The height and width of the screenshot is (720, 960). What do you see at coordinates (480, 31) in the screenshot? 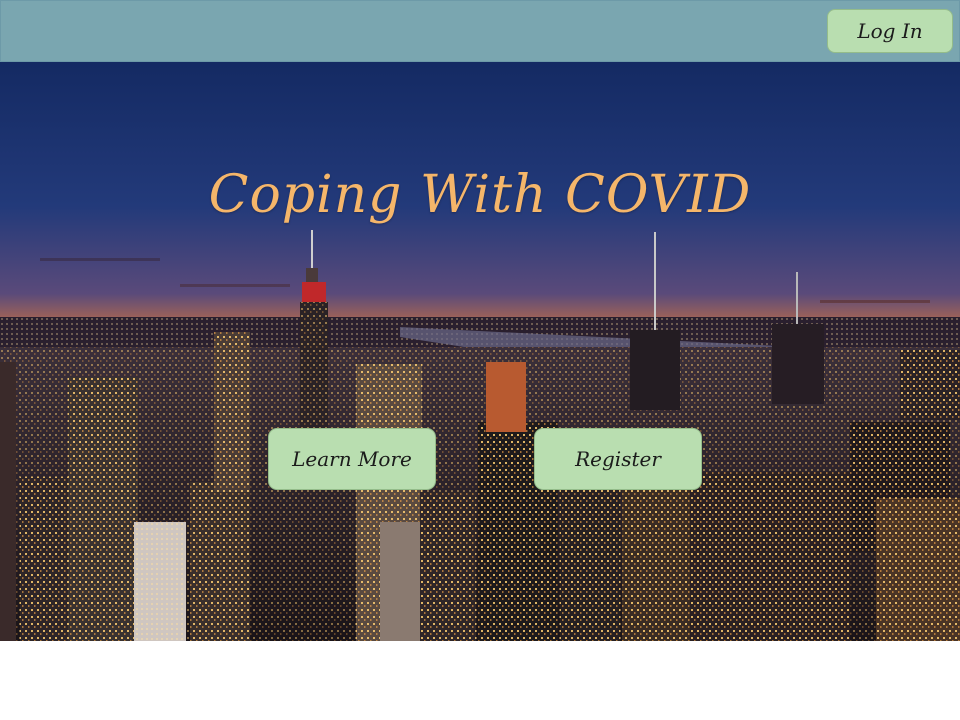
I see `top-header-bar: Log In` at bounding box center [480, 31].